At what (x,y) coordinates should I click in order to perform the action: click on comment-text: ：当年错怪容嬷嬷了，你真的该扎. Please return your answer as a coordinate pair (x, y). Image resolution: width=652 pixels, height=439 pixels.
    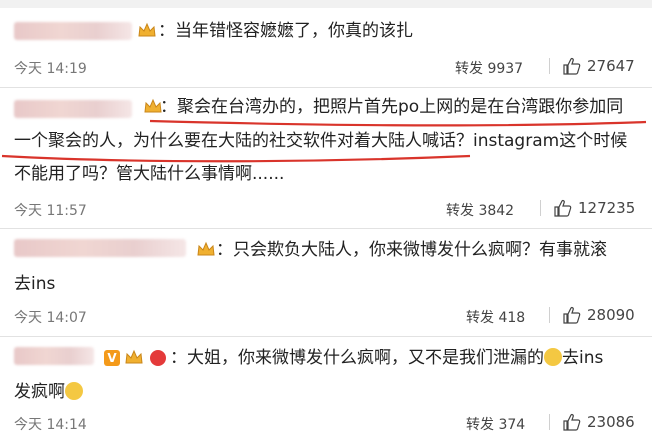
    Looking at the image, I should click on (398, 31).